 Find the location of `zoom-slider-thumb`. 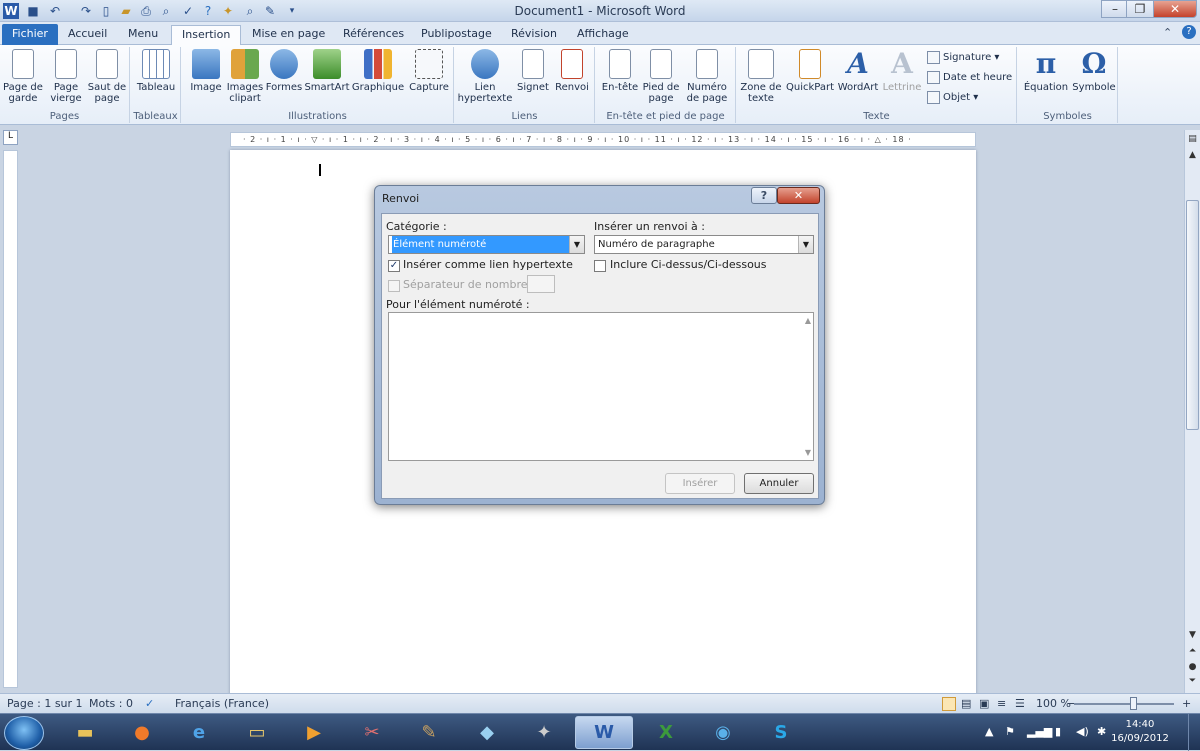

zoom-slider-thumb is located at coordinates (1133, 703).